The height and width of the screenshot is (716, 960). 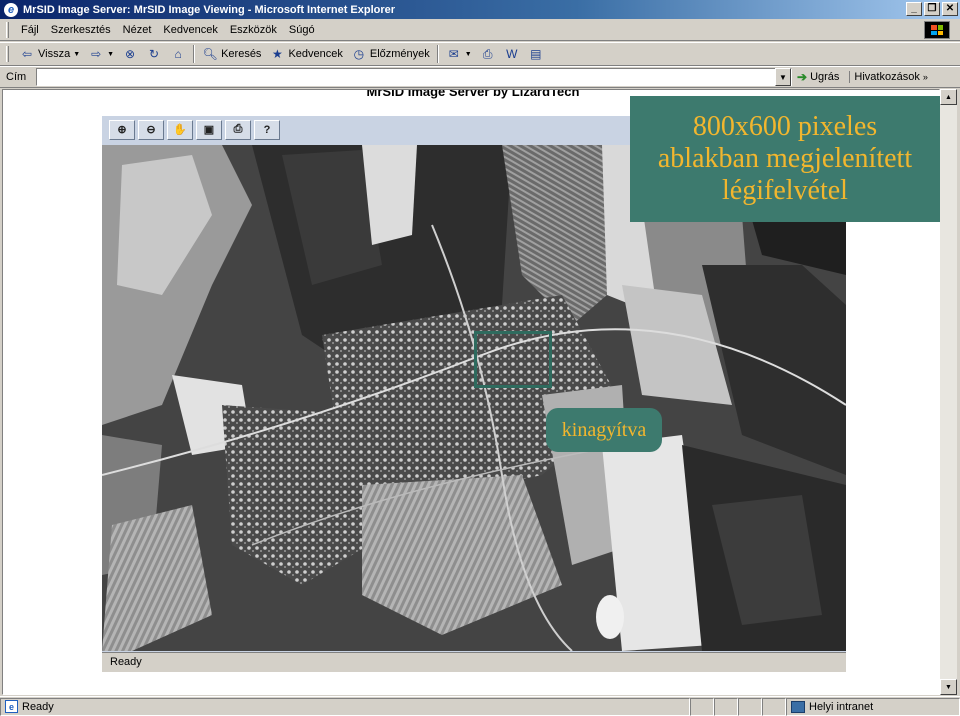 I want to click on zone-cell: Helyi intranet, so click(x=873, y=706).